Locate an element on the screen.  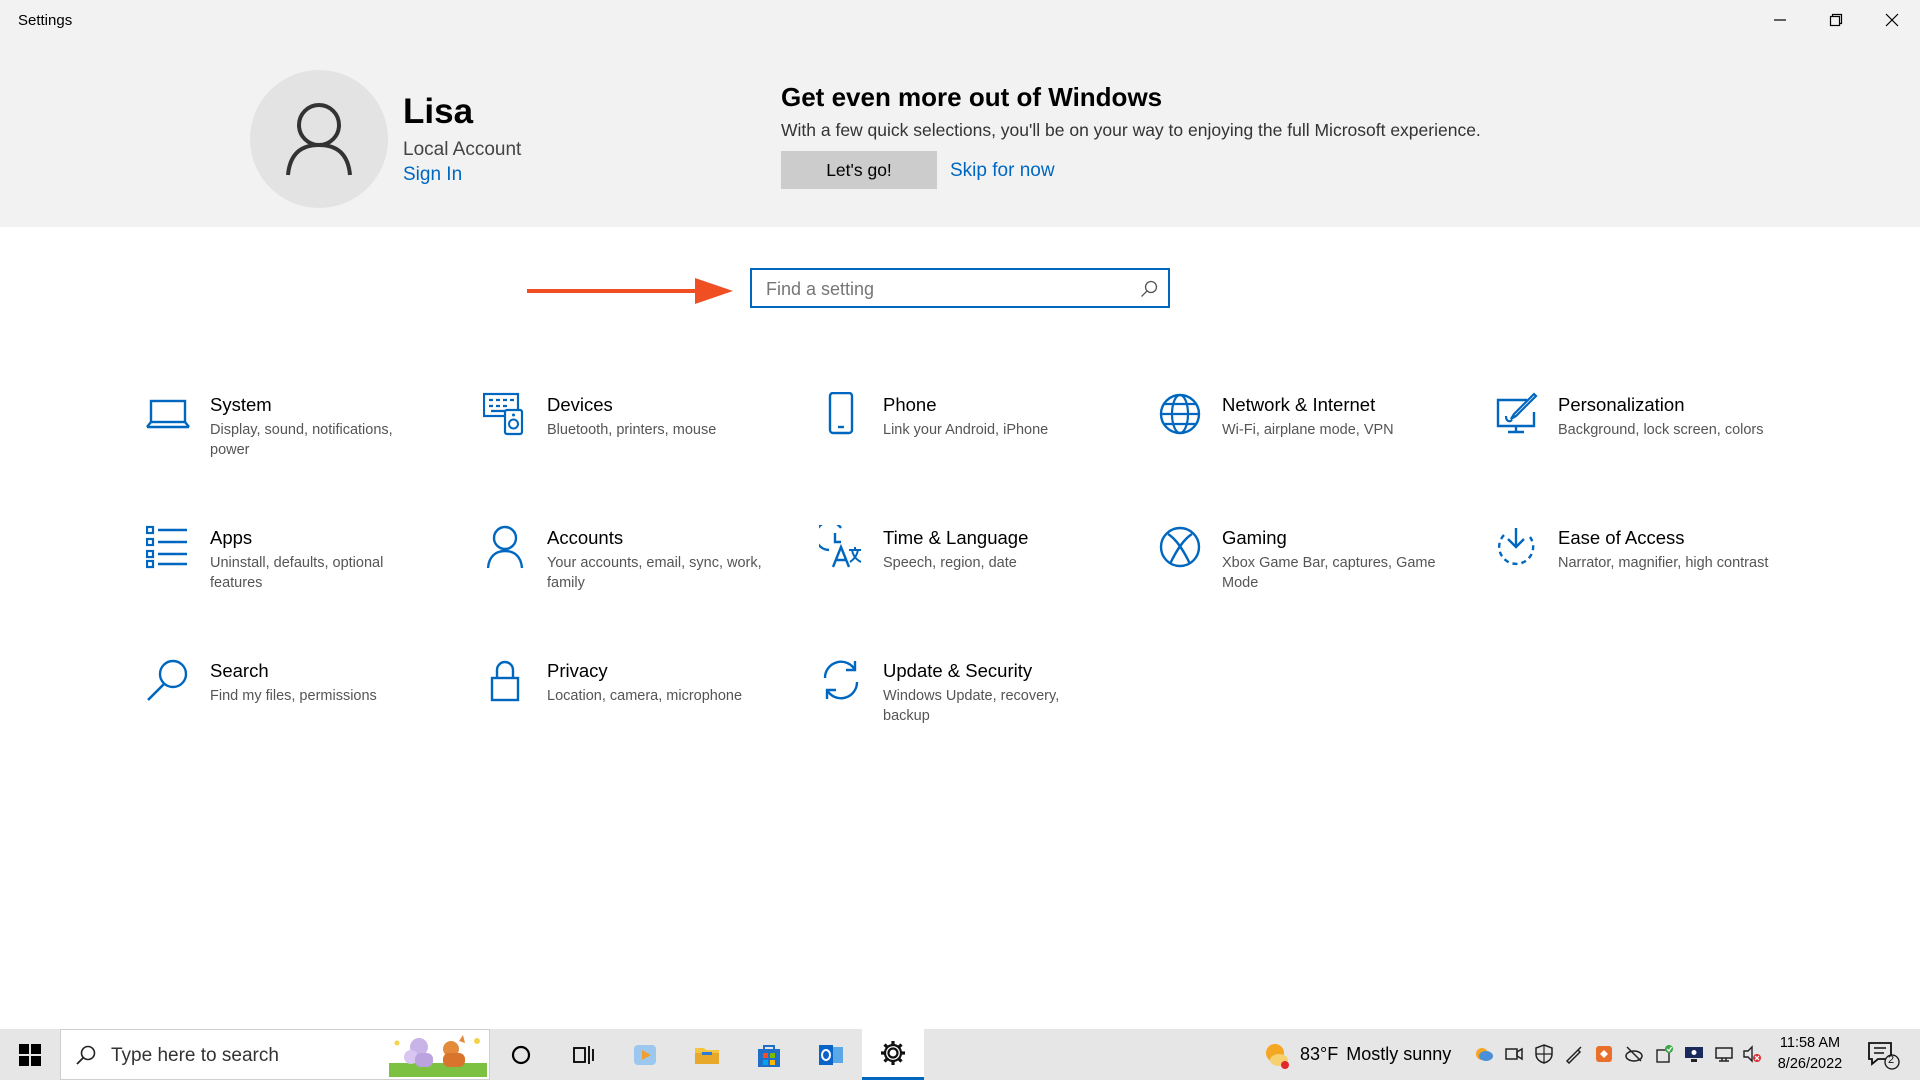
category-desc: Wi-Fi, airplane mode, VPN is located at coordinates (1308, 430).